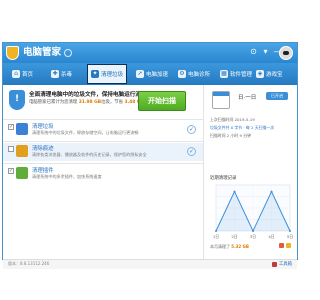  I want to click on nav-item-games: ◈ 游戏宝, so click(269, 74).